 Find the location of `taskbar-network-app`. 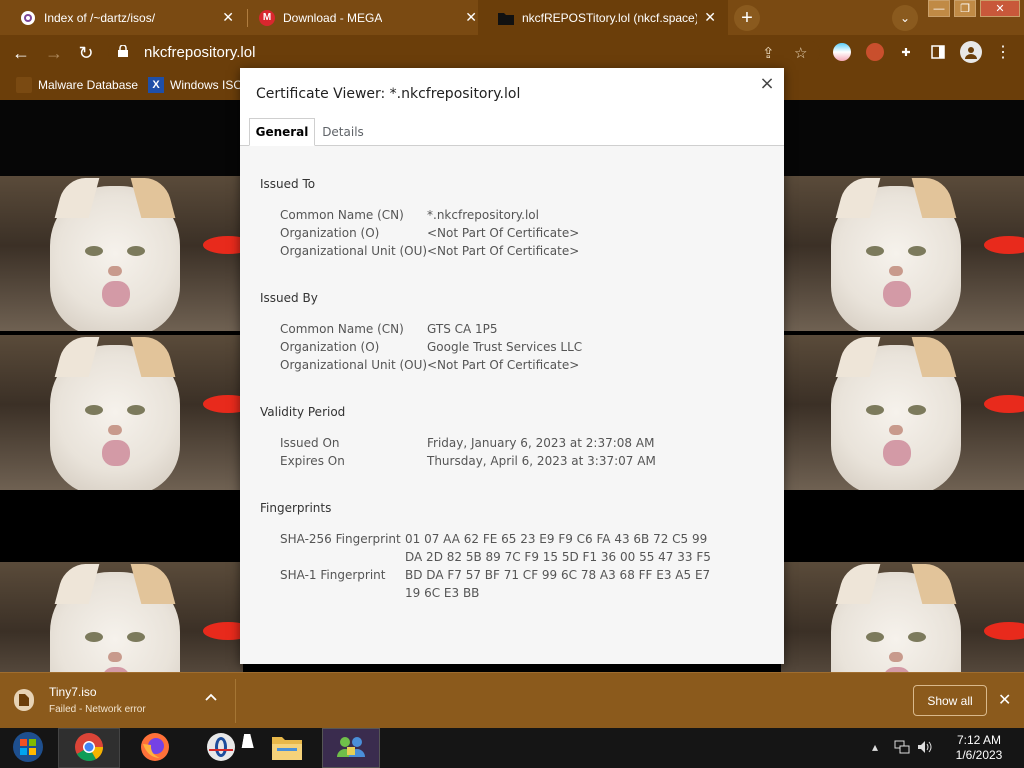

taskbar-network-app is located at coordinates (351, 748).